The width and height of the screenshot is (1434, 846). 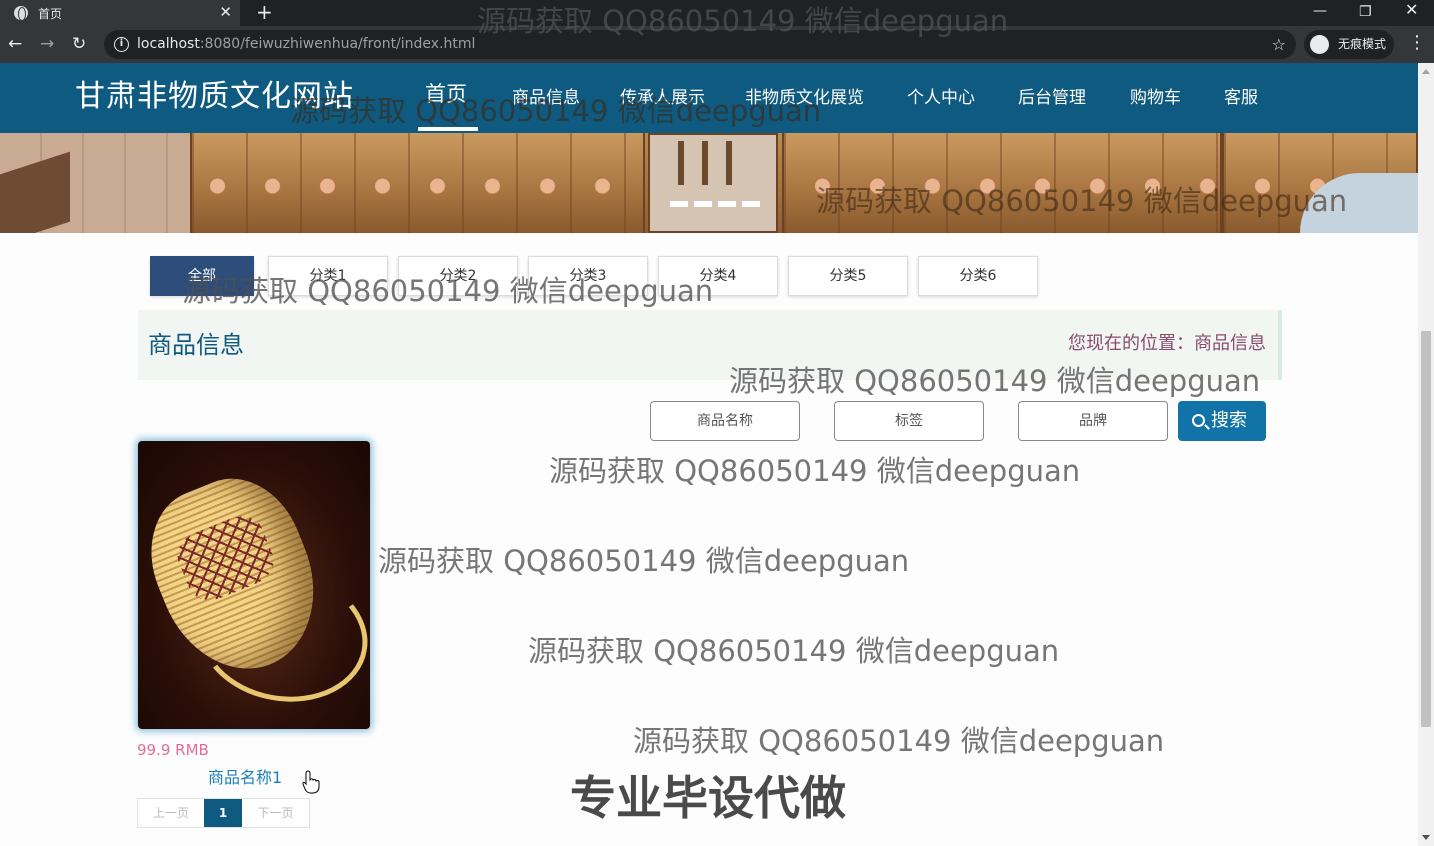 I want to click on product-image, so click(x=254, y=585).